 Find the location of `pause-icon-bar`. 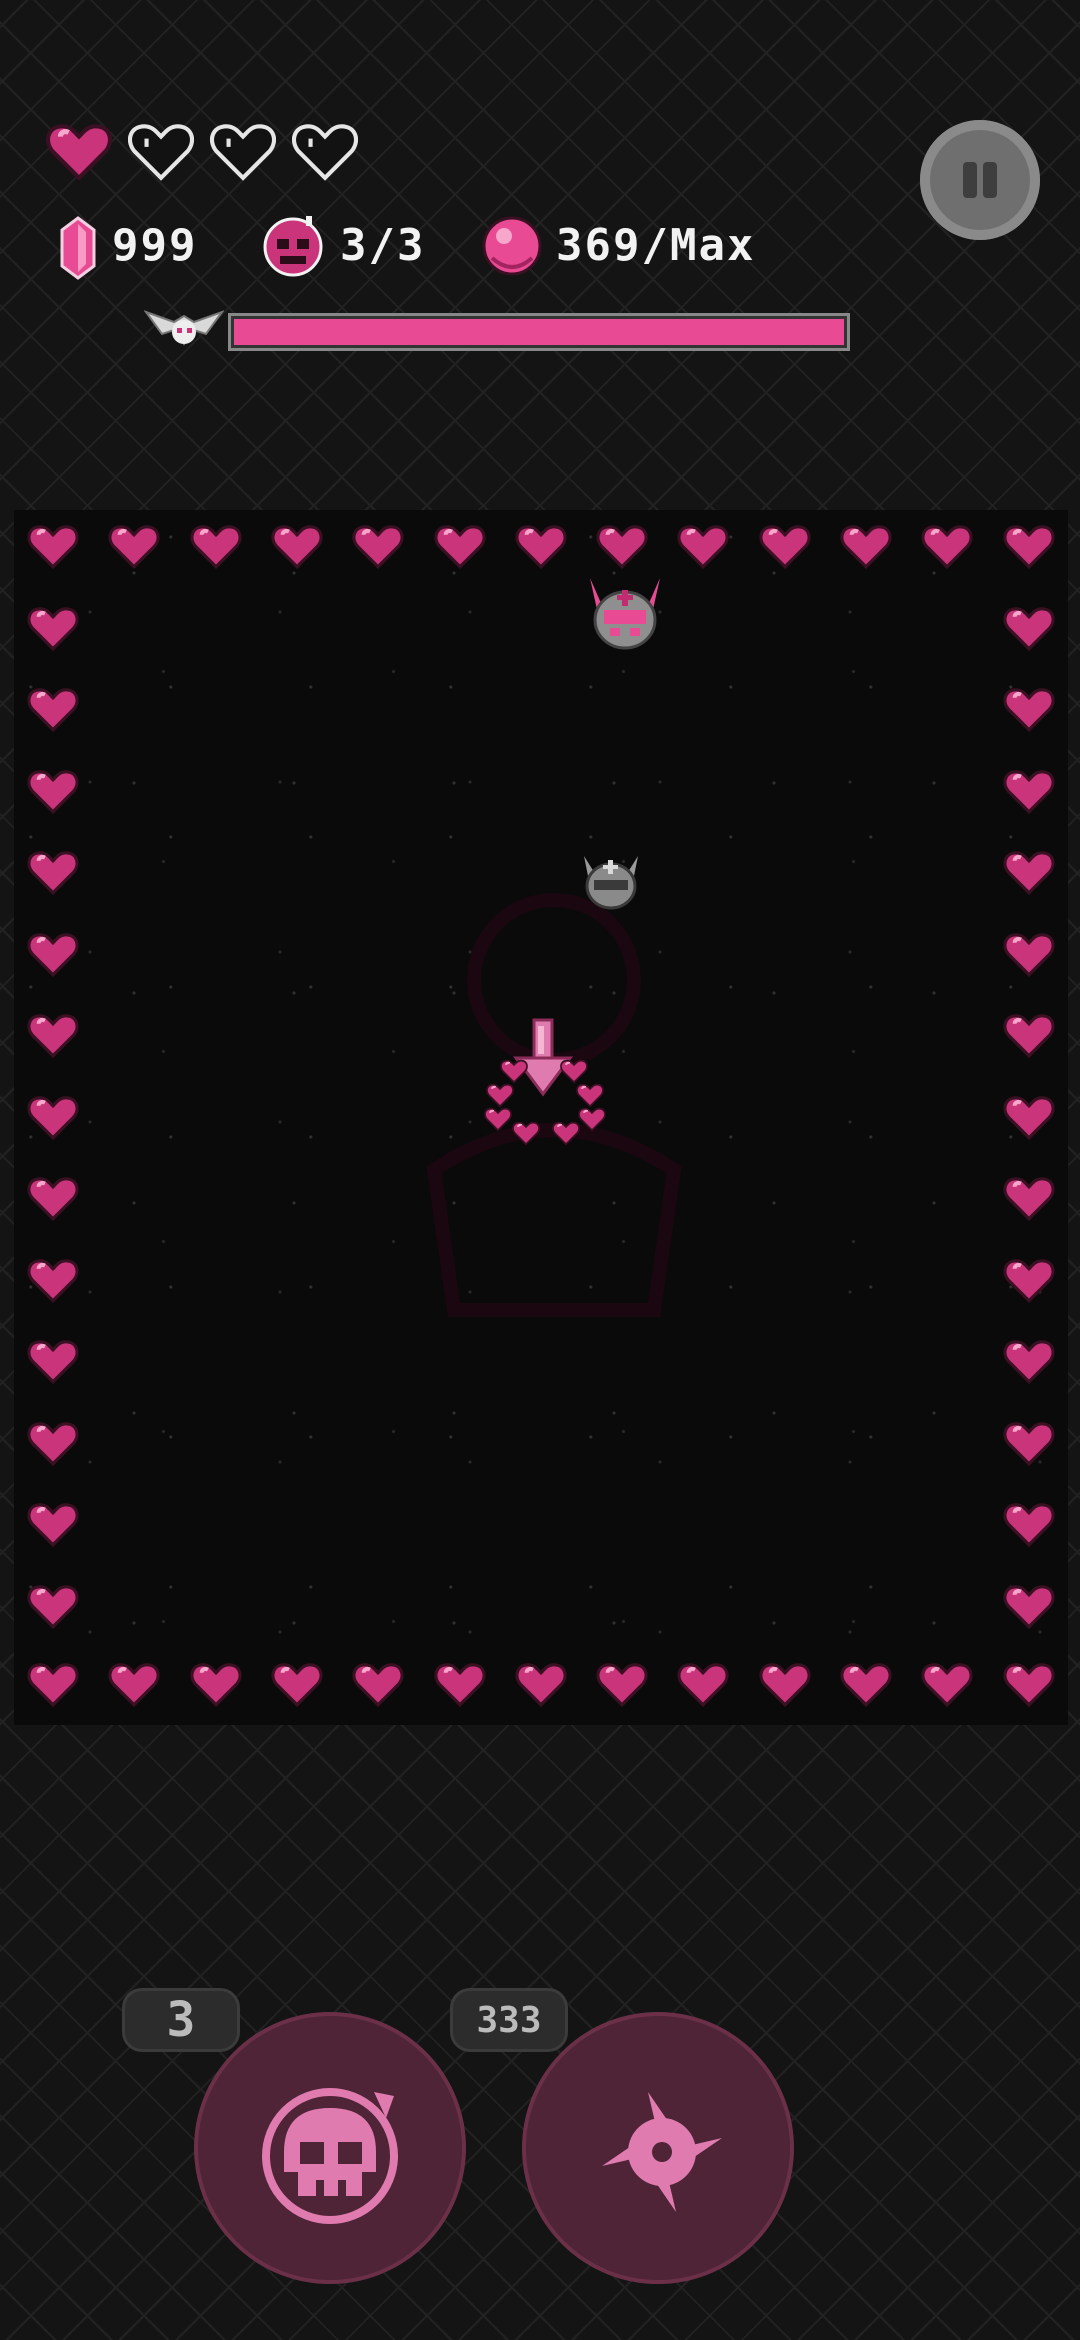

pause-icon-bar is located at coordinates (990, 180).